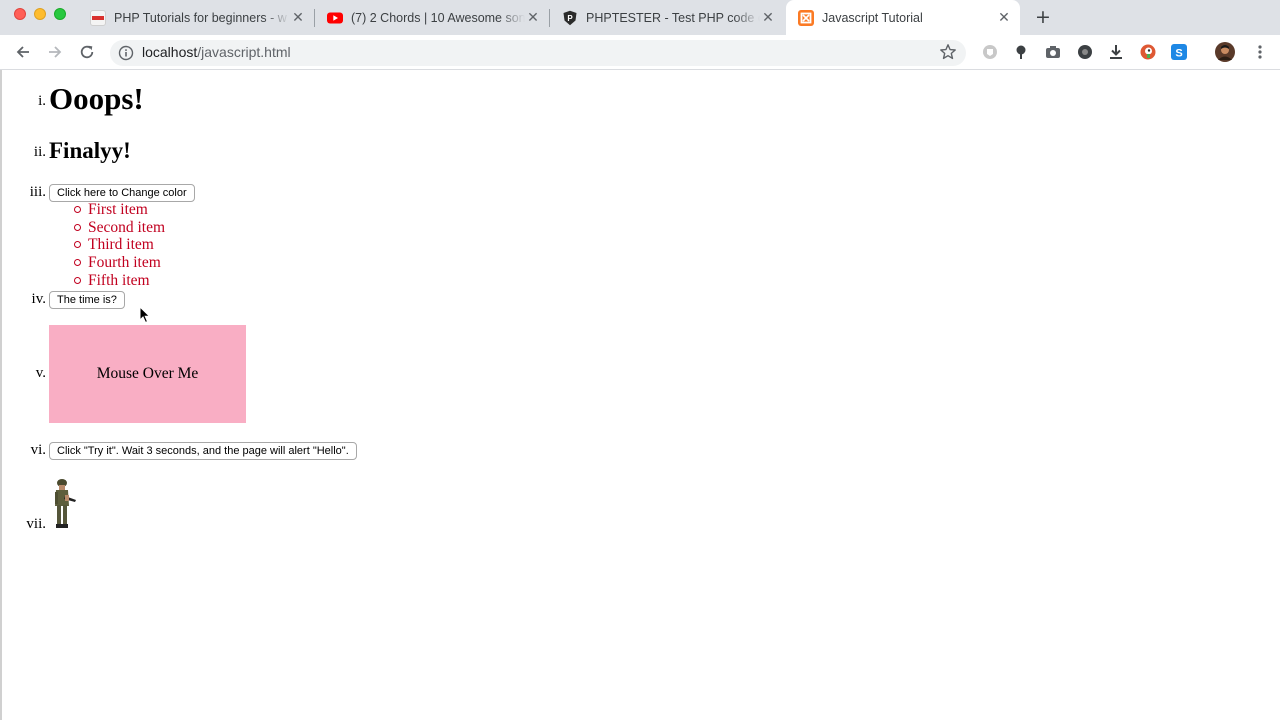 The height and width of the screenshot is (720, 1280). I want to click on tab-title: PHPTESTER - Test PHP code o, so click(673, 17).